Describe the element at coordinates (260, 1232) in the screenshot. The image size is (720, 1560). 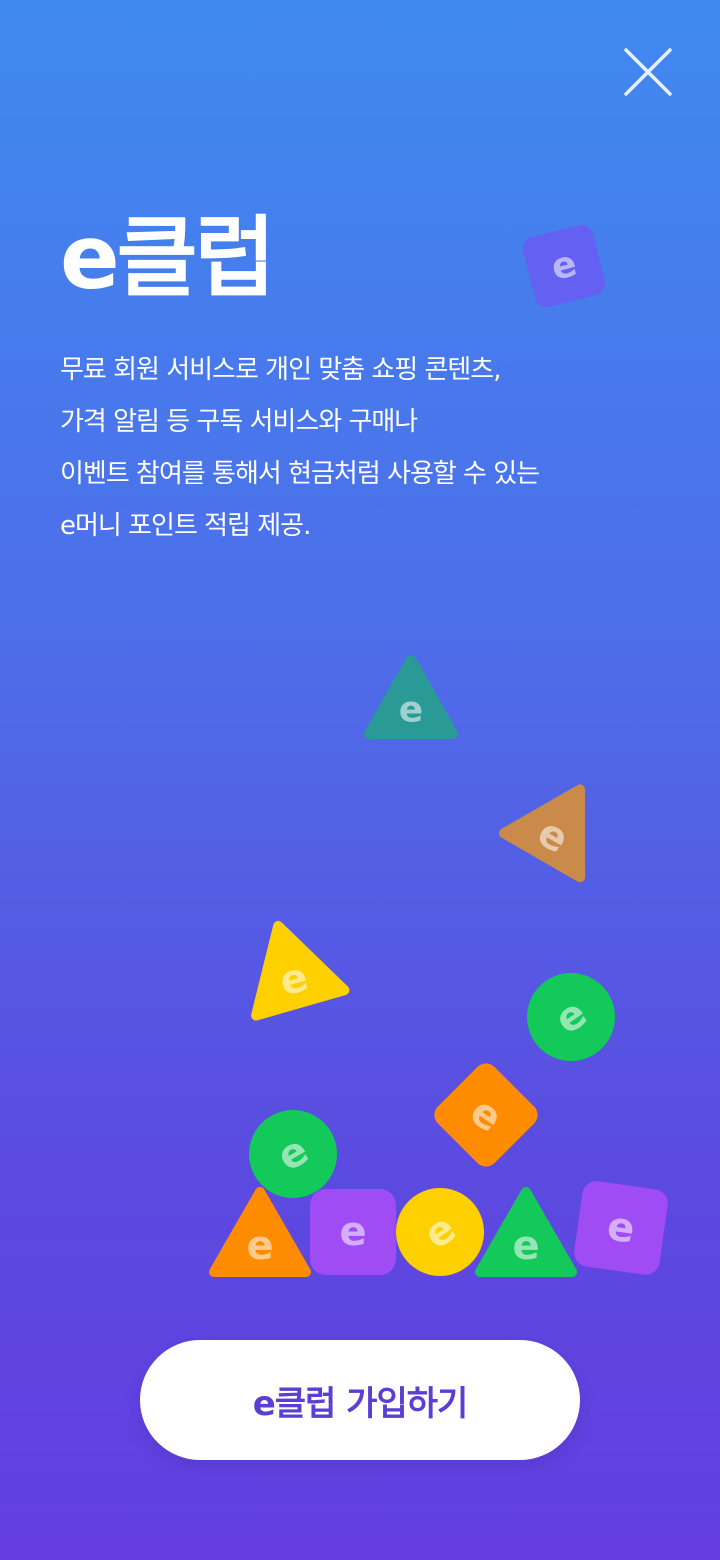
I see `orange-triangle-coin` at that location.